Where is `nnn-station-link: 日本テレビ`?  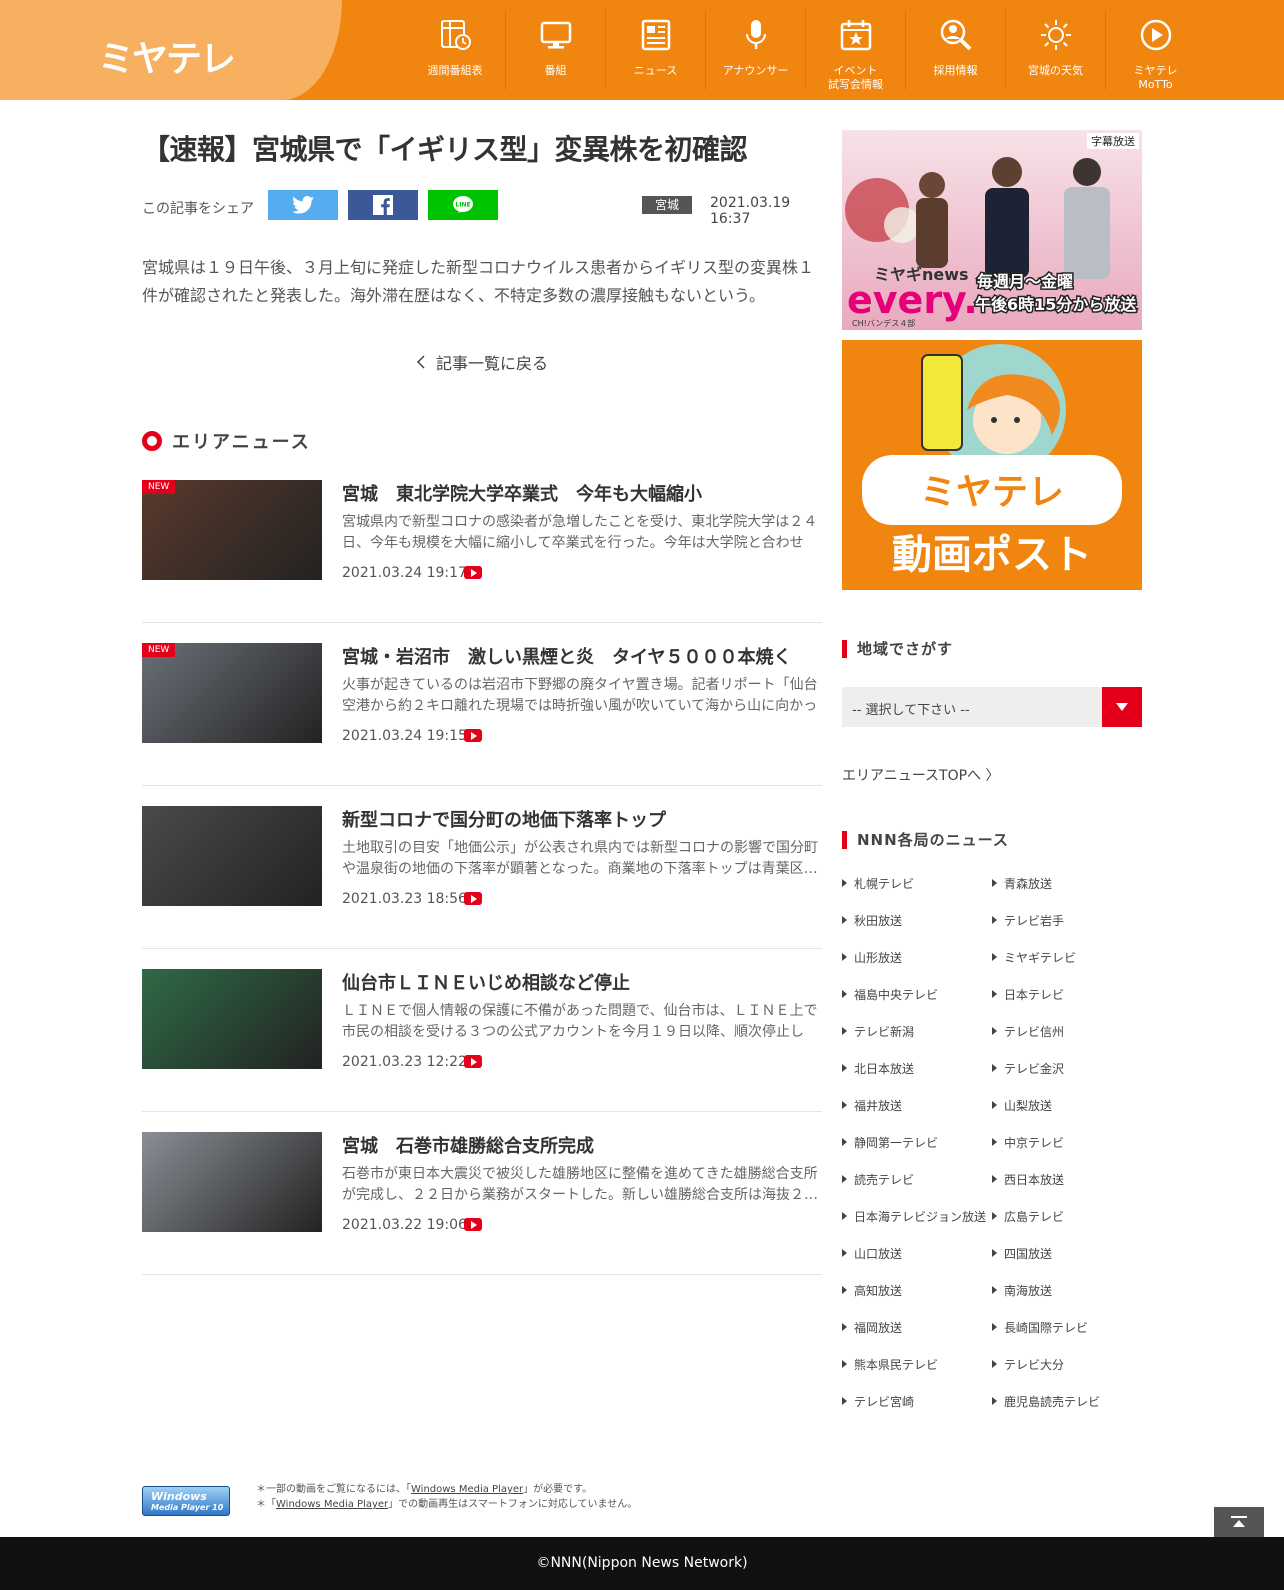
nnn-station-link: 日本テレビ is located at coordinates (1067, 995).